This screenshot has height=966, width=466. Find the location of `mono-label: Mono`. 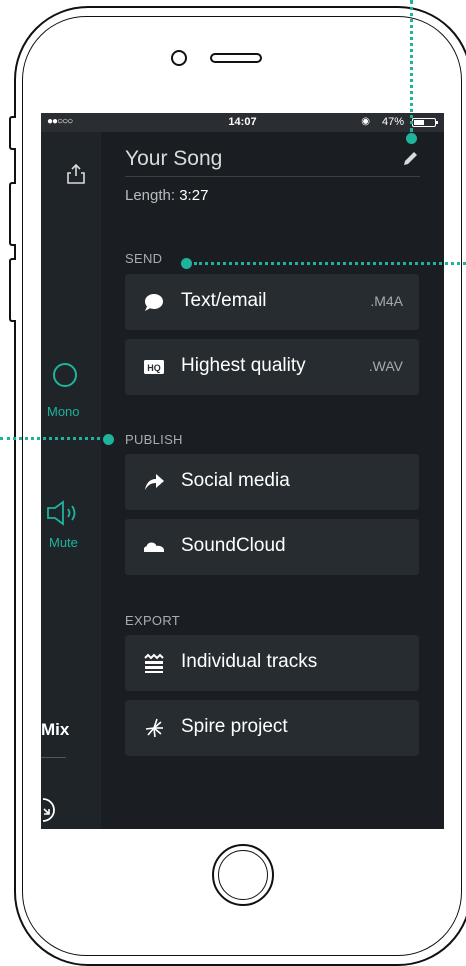

mono-label: Mono is located at coordinates (63, 411).